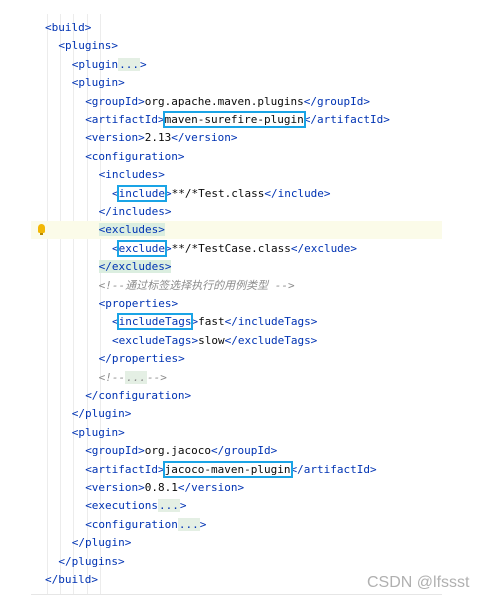 This screenshot has height=604, width=502. What do you see at coordinates (41, 229) in the screenshot?
I see `lightbulb-icon` at bounding box center [41, 229].